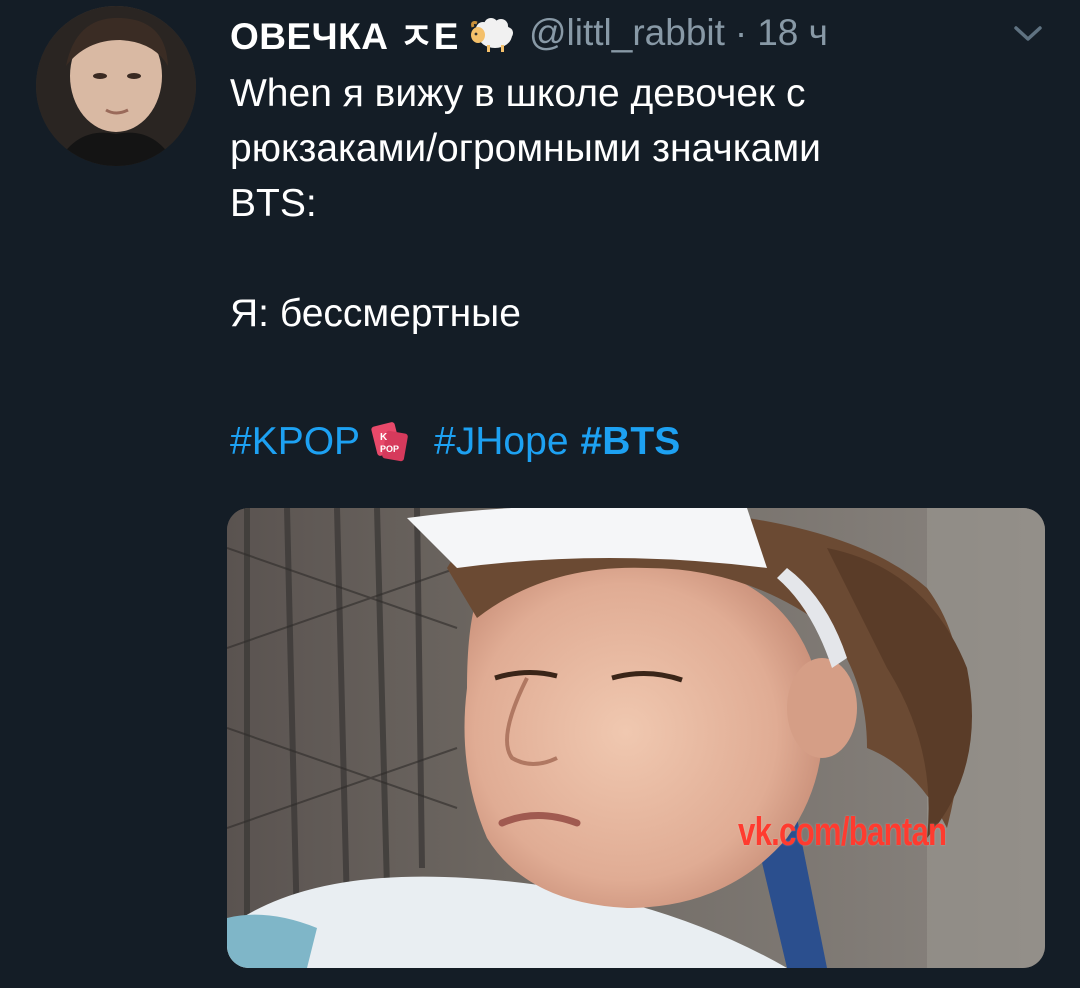  Describe the element at coordinates (518, 93) in the screenshot. I see `tweet-text-line: When я вижу в школе девочек с` at that location.